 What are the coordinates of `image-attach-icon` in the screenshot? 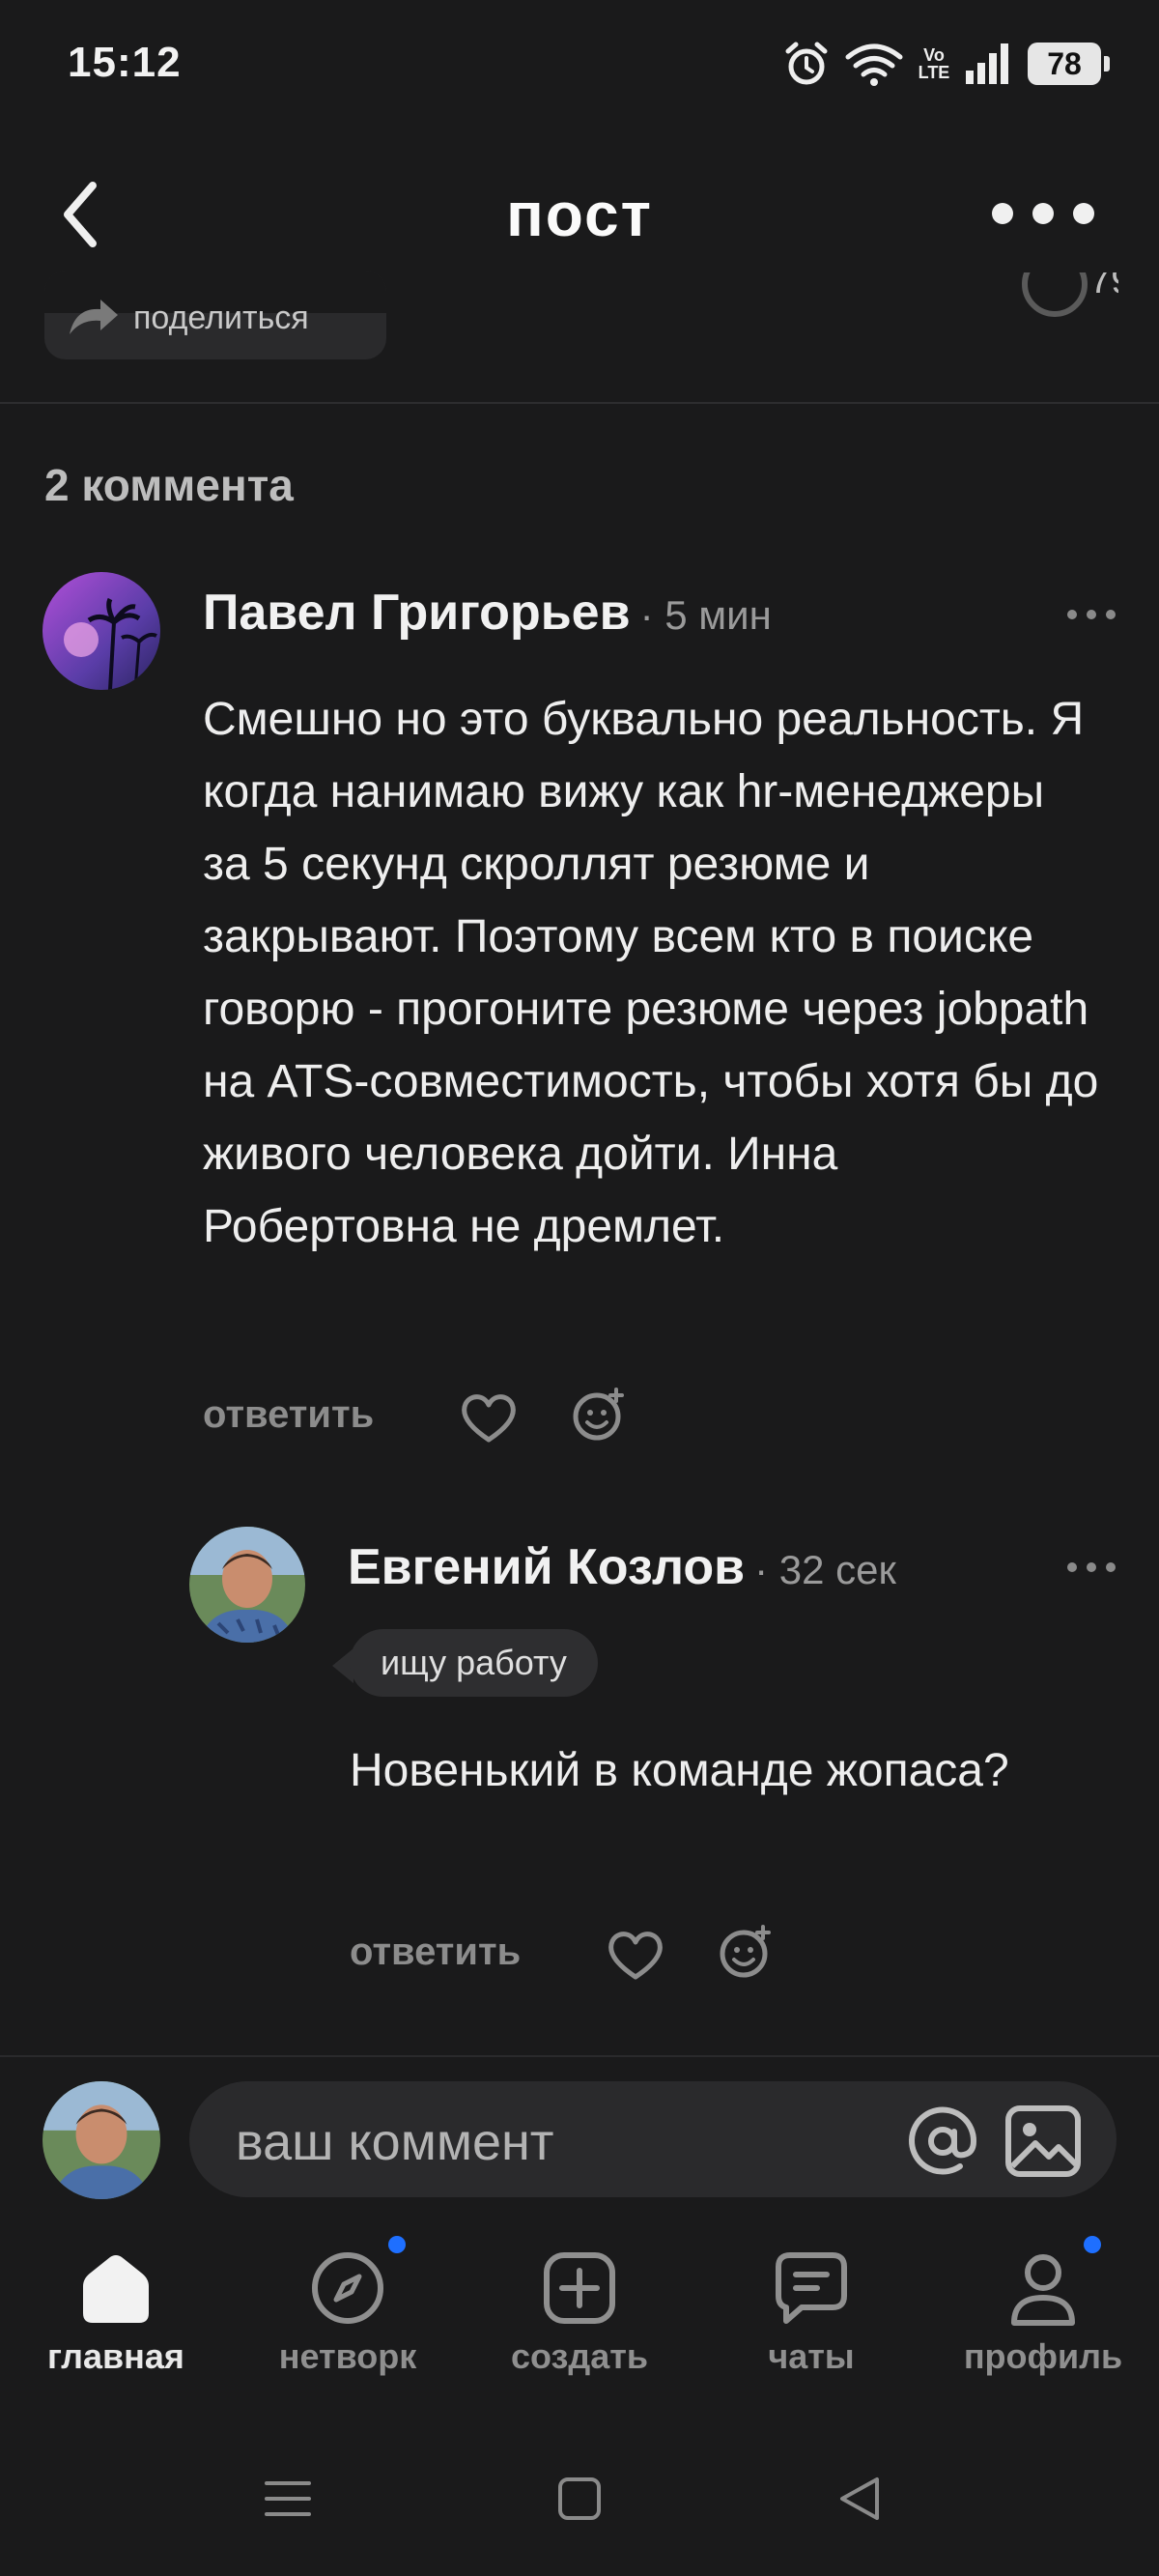 It's located at (1043, 2141).